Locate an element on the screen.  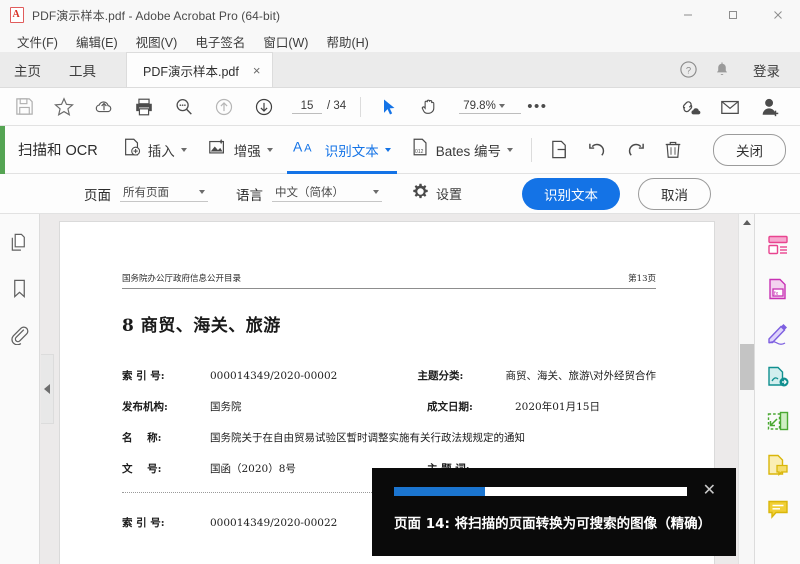
share-link-cloud-icon is located at coordinates (690, 107).